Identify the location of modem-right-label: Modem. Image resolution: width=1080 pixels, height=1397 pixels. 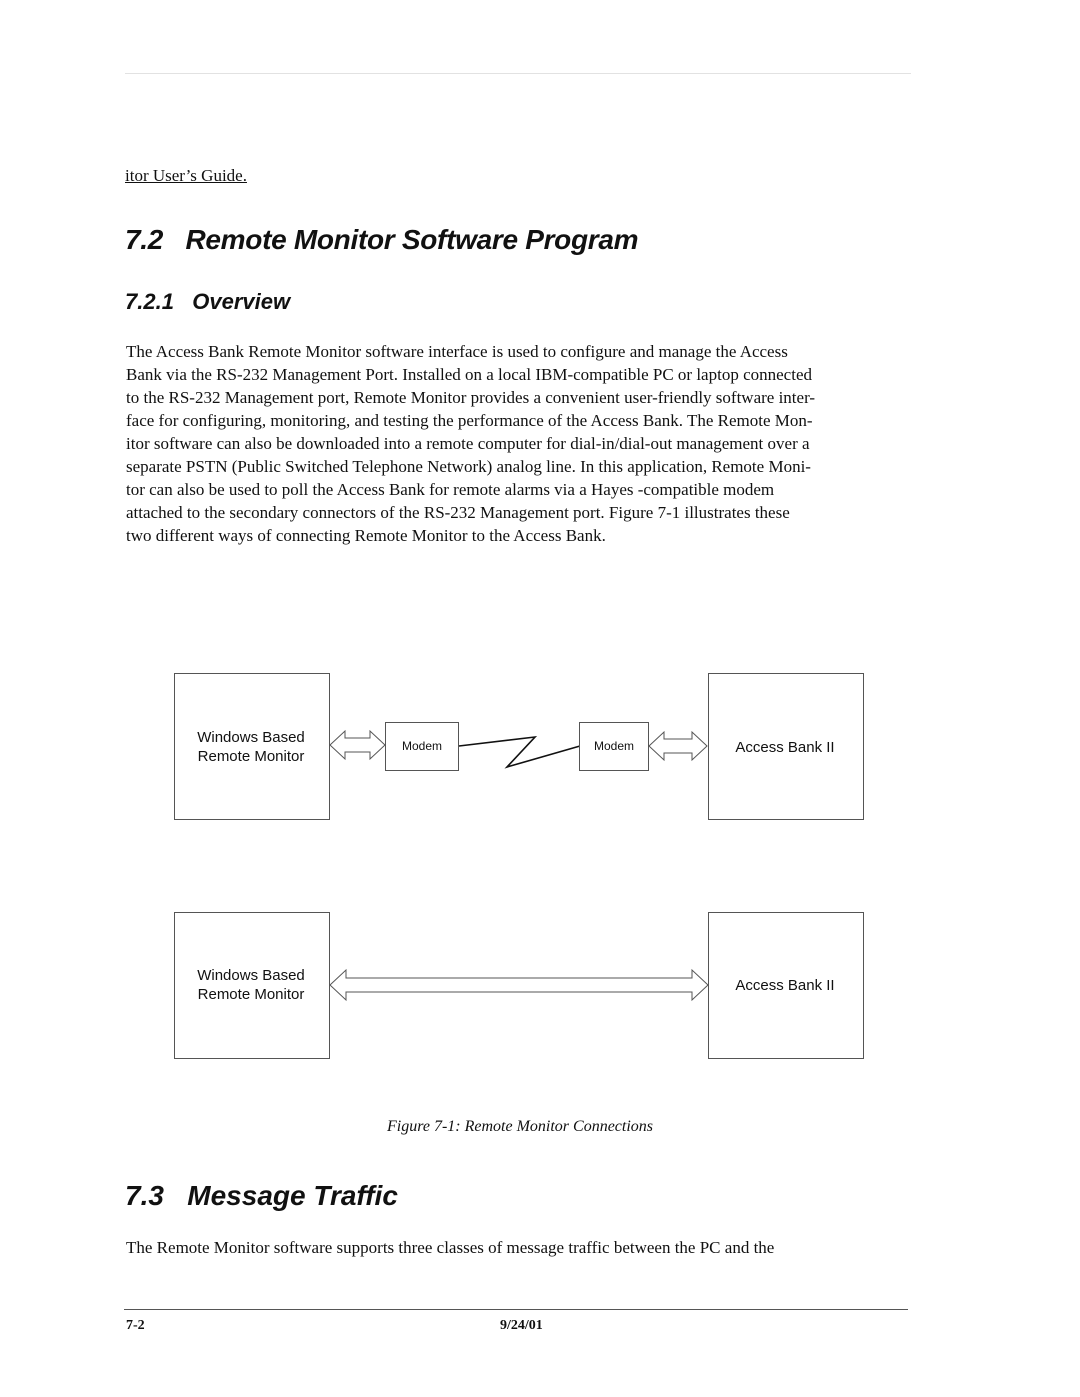
(614, 746).